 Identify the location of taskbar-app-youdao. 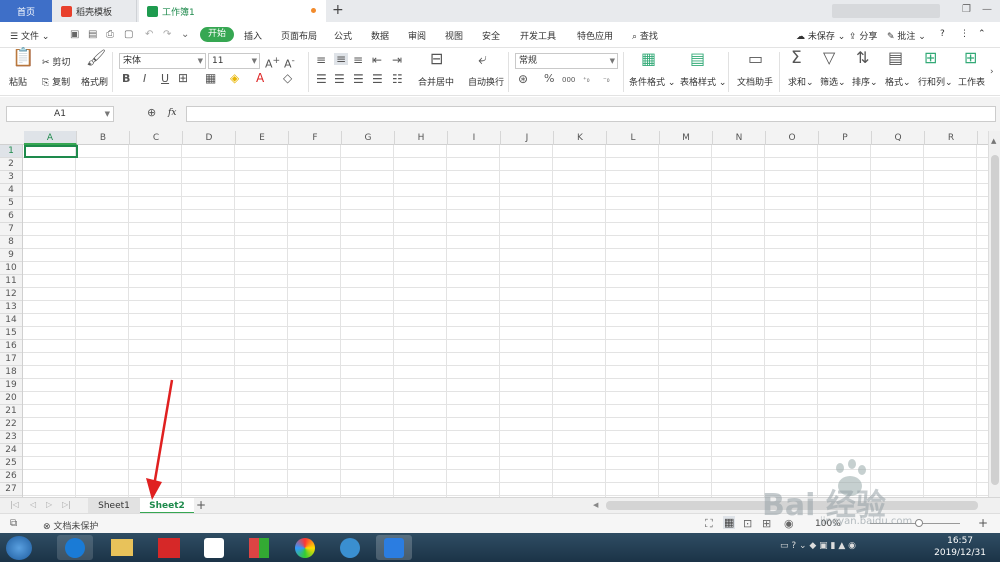
(169, 547).